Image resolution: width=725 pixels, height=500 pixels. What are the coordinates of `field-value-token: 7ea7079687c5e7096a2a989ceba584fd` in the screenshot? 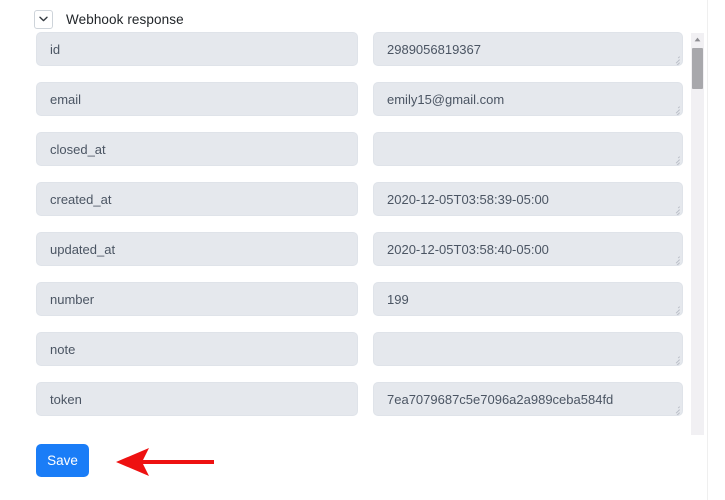 It's located at (528, 399).